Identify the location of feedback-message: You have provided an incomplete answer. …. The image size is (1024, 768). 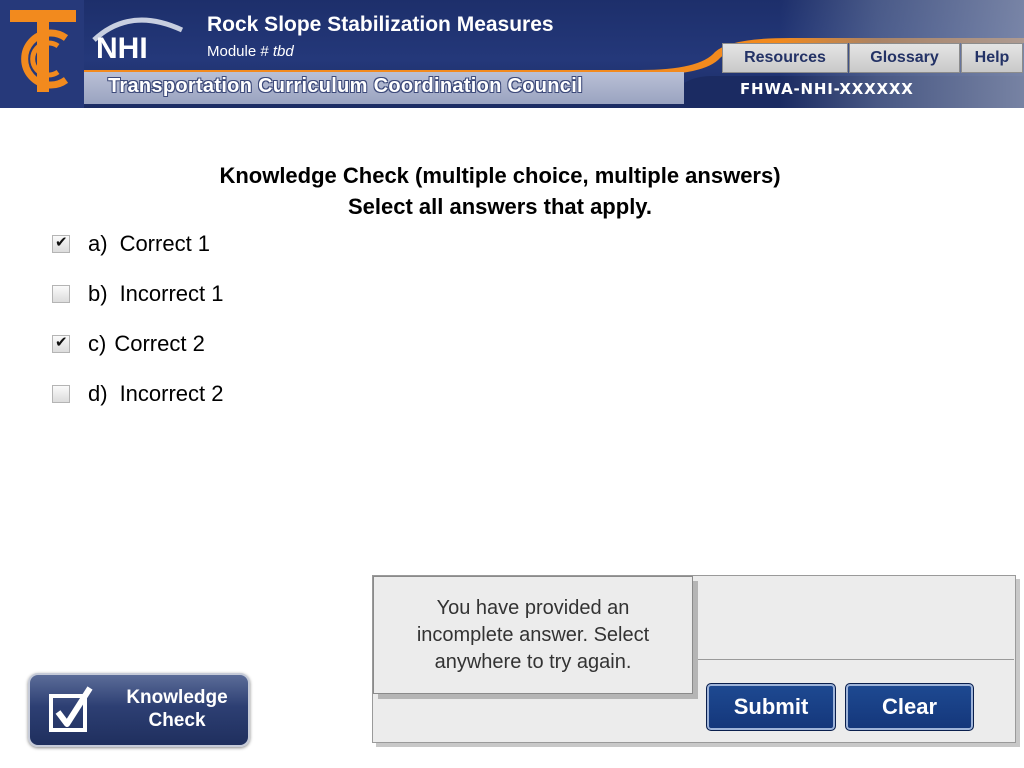
(533, 635).